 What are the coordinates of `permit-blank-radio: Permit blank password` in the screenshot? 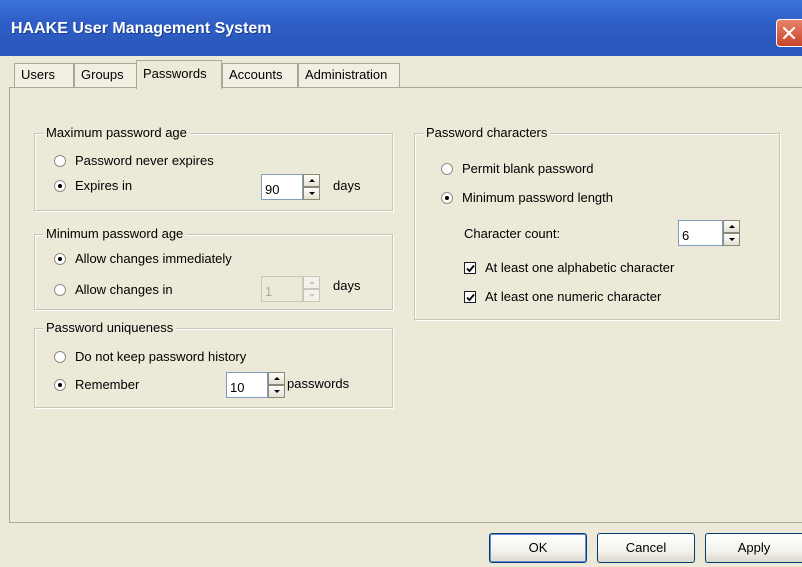 It's located at (517, 168).